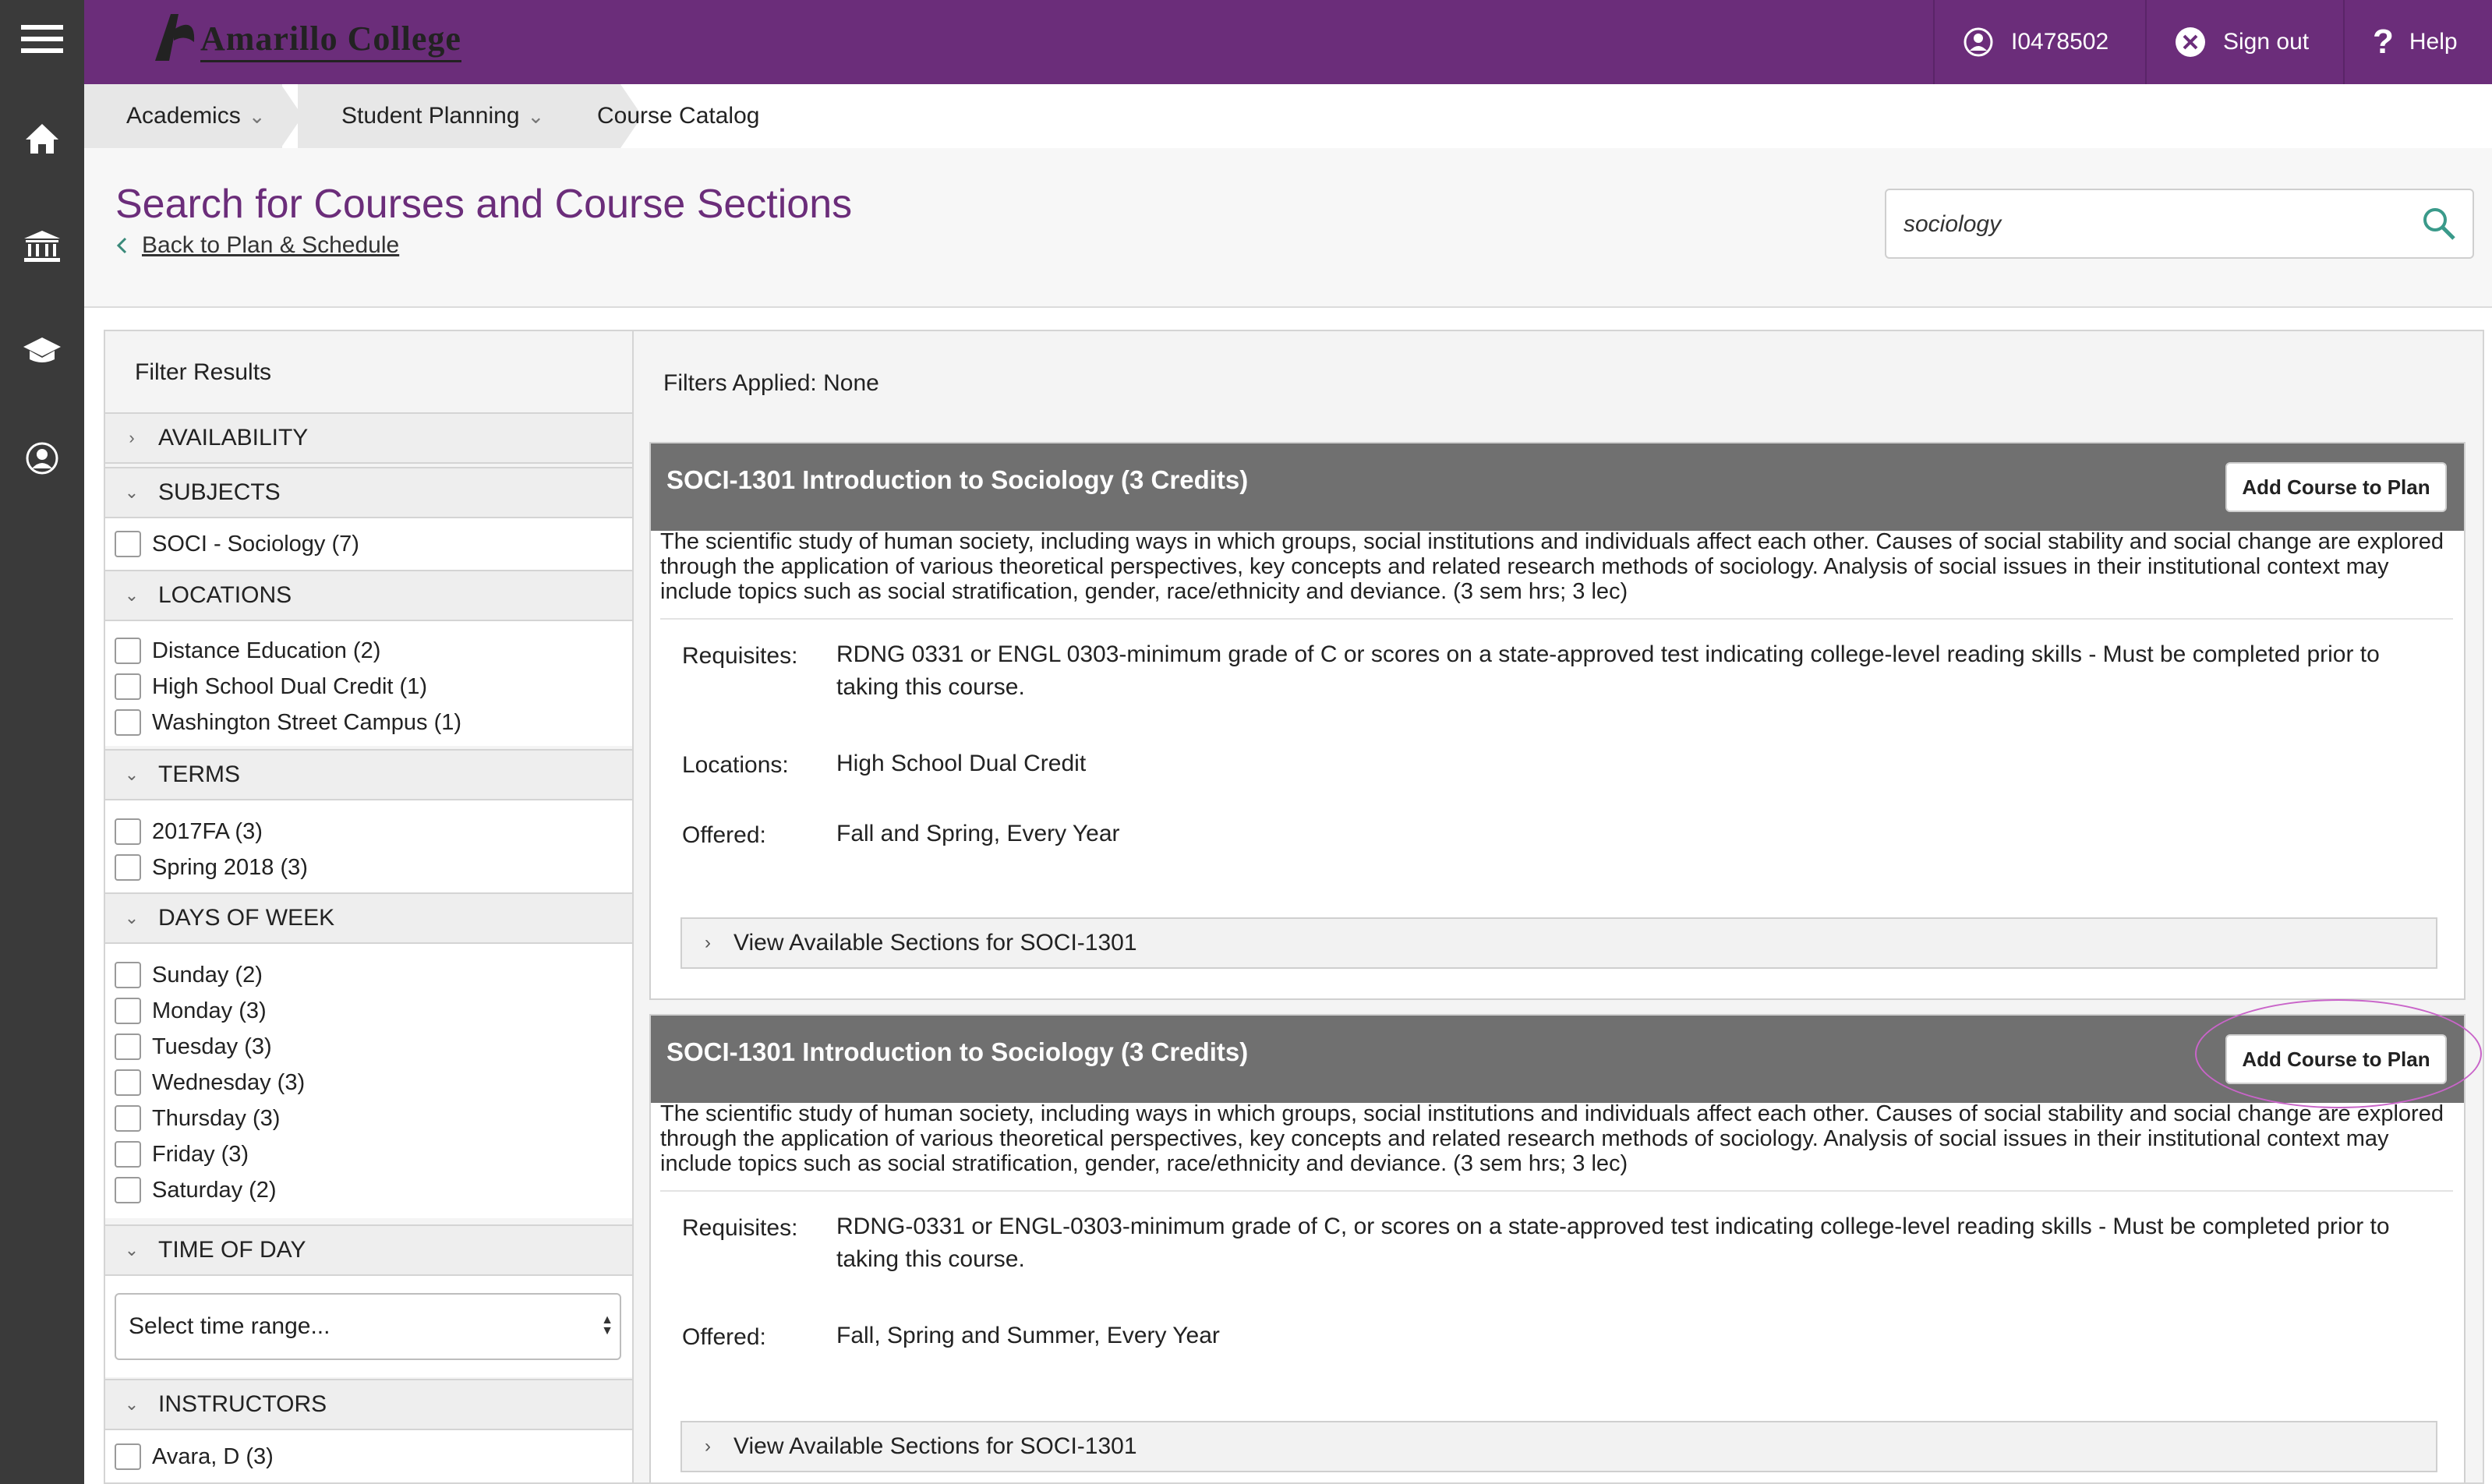 This screenshot has height=1484, width=2492. Describe the element at coordinates (1979, 42) in the screenshot. I see `user-circle-icon` at that location.